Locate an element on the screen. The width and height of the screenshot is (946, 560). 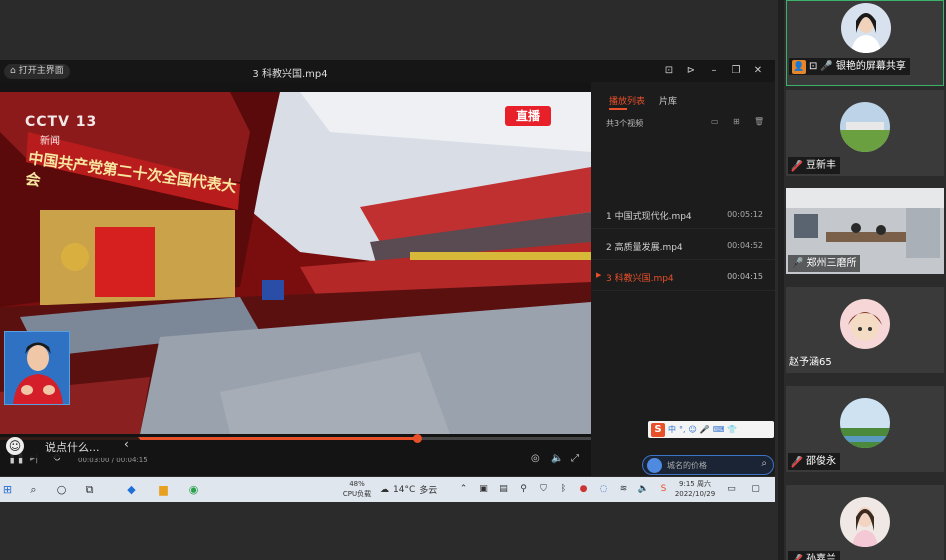
playlist-item: 2 高质量发展.mp4 00:04:52 is located at coordinates (683, 245).